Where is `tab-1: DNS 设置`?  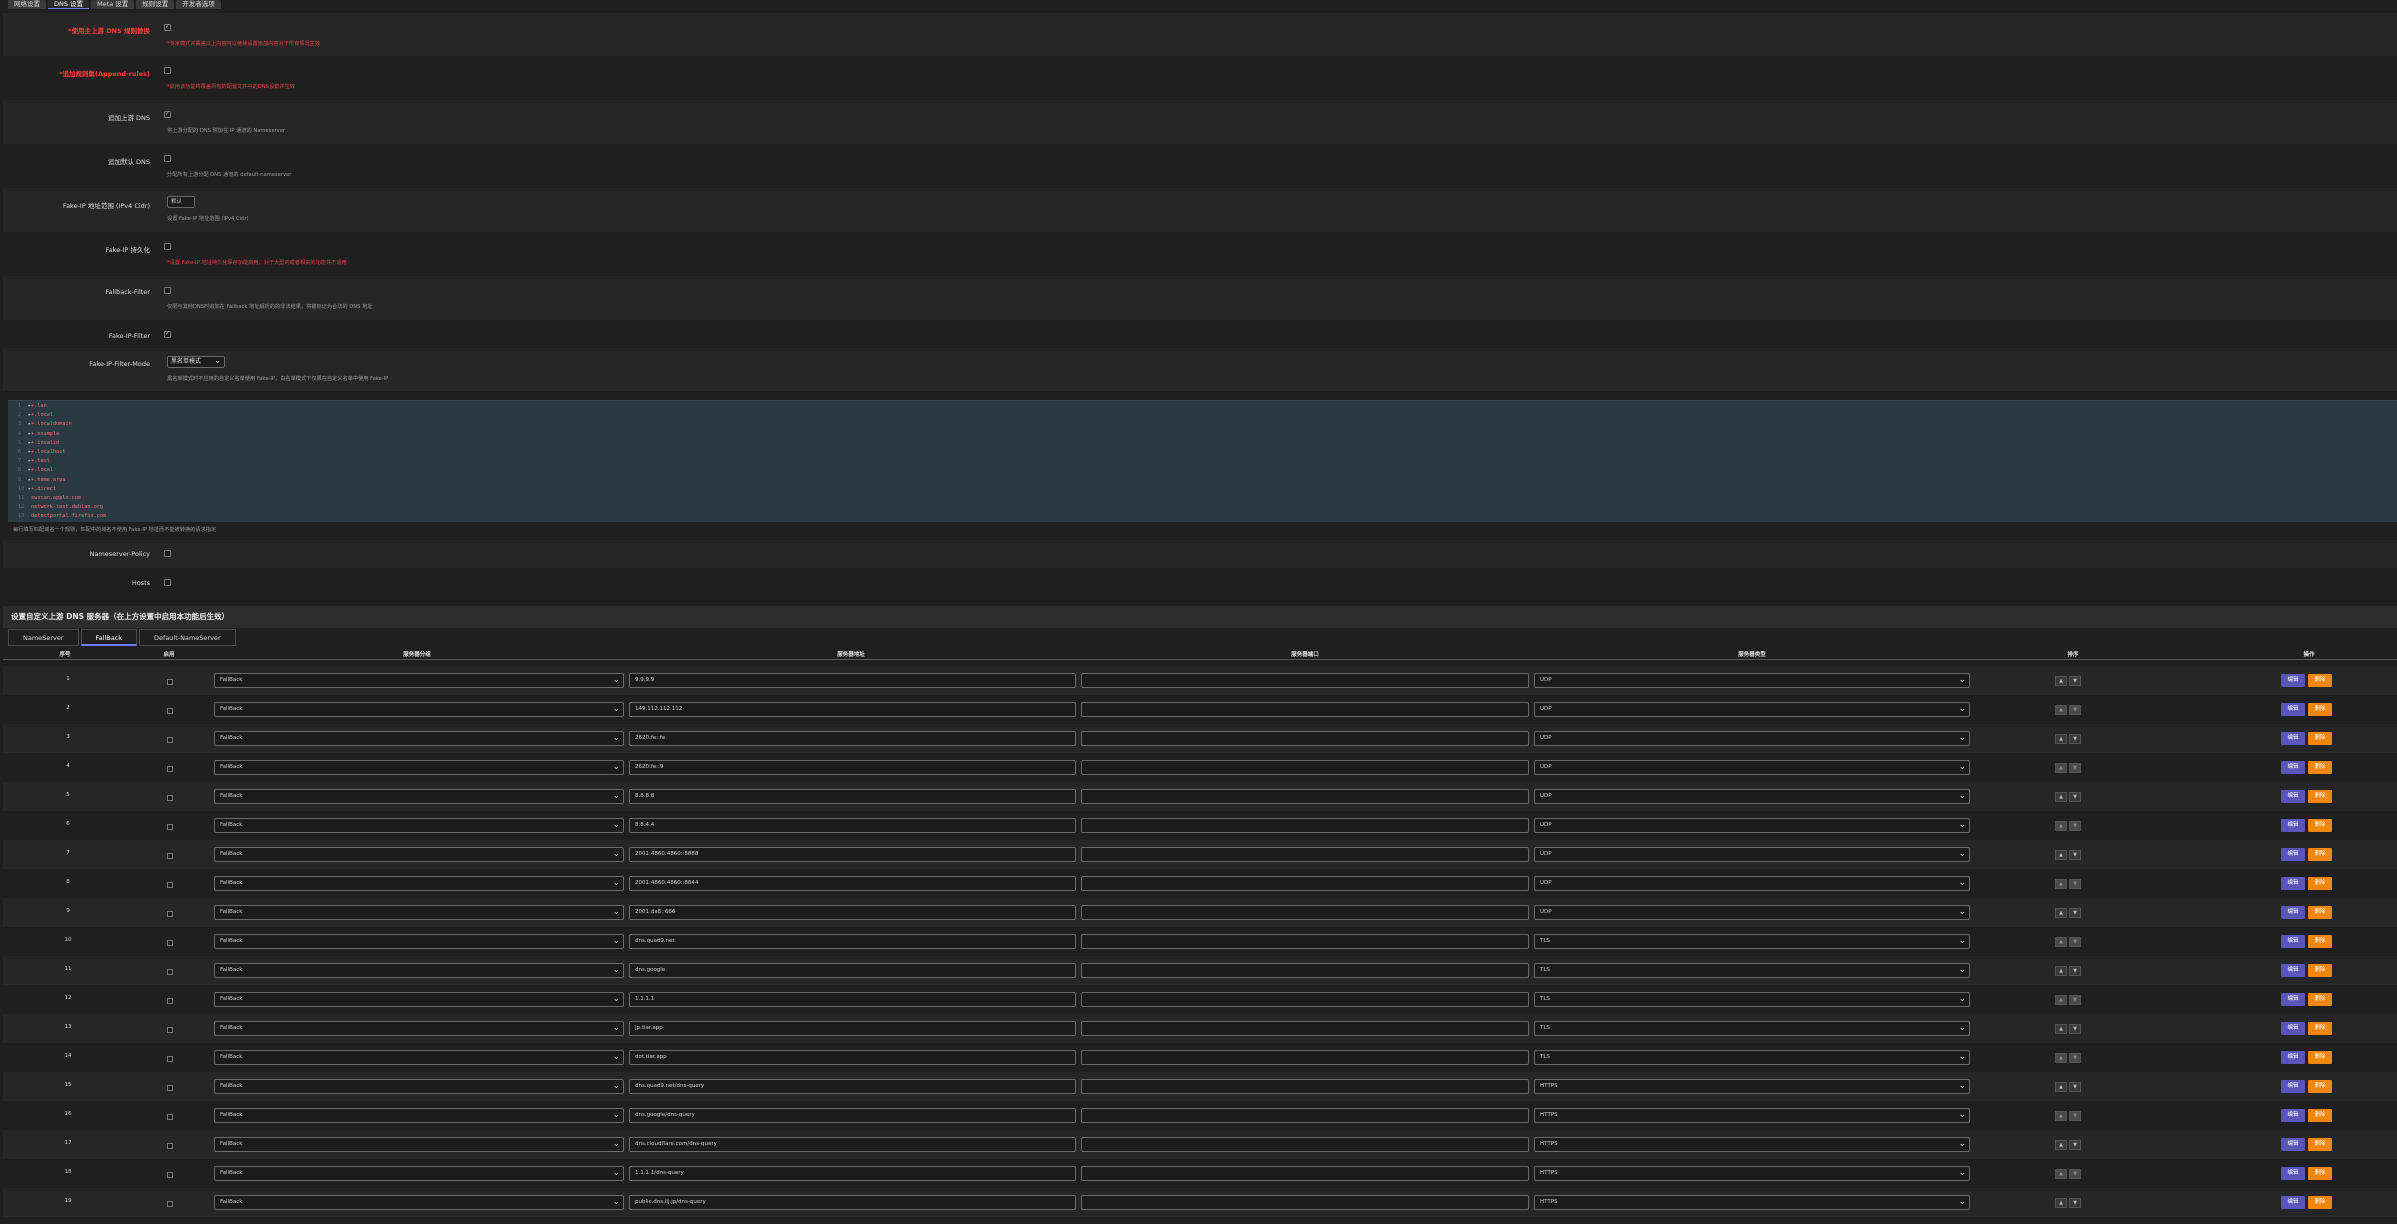
tab-1: DNS 设置 is located at coordinates (69, 4).